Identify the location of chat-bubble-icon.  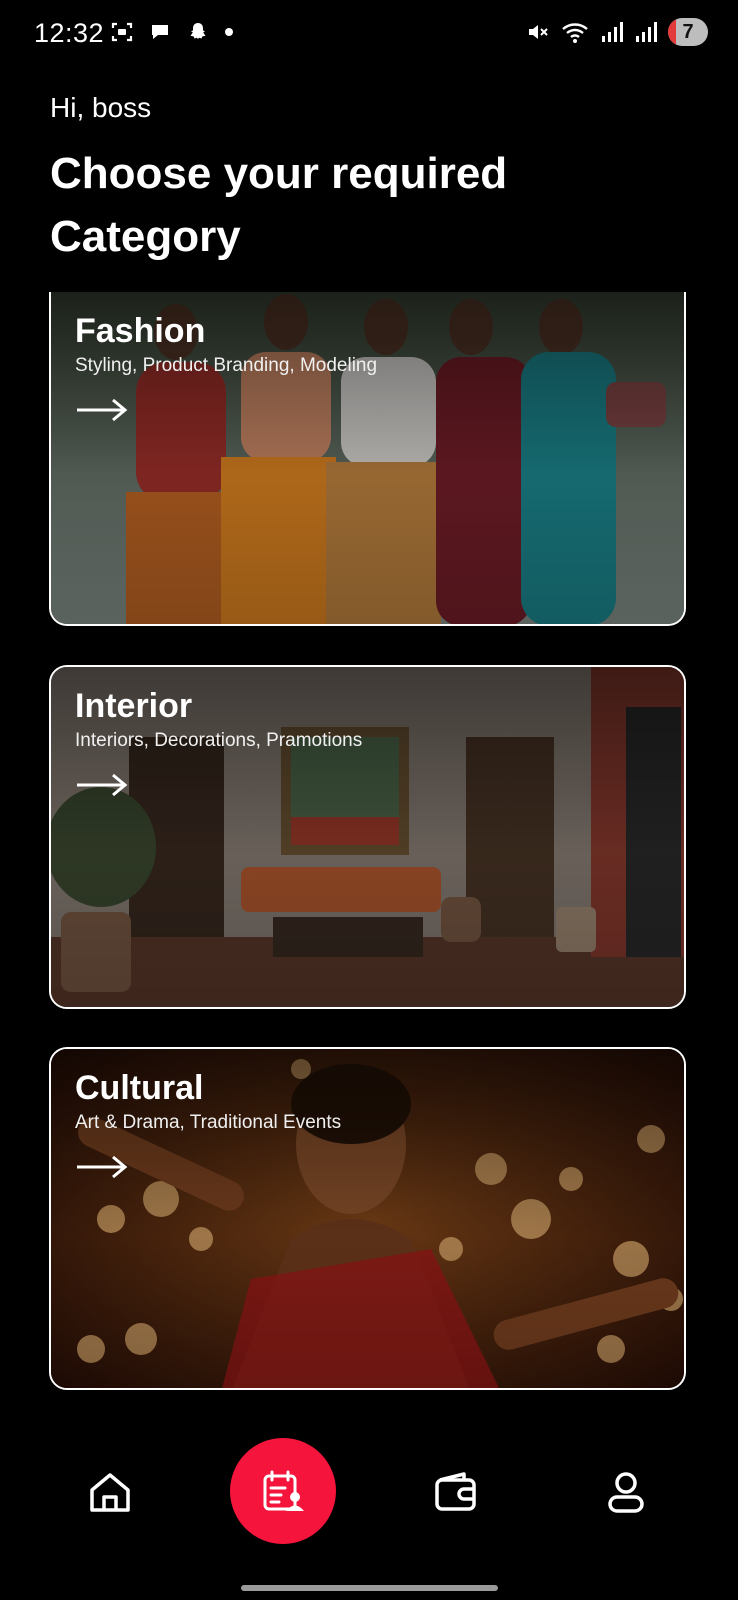
(160, 32).